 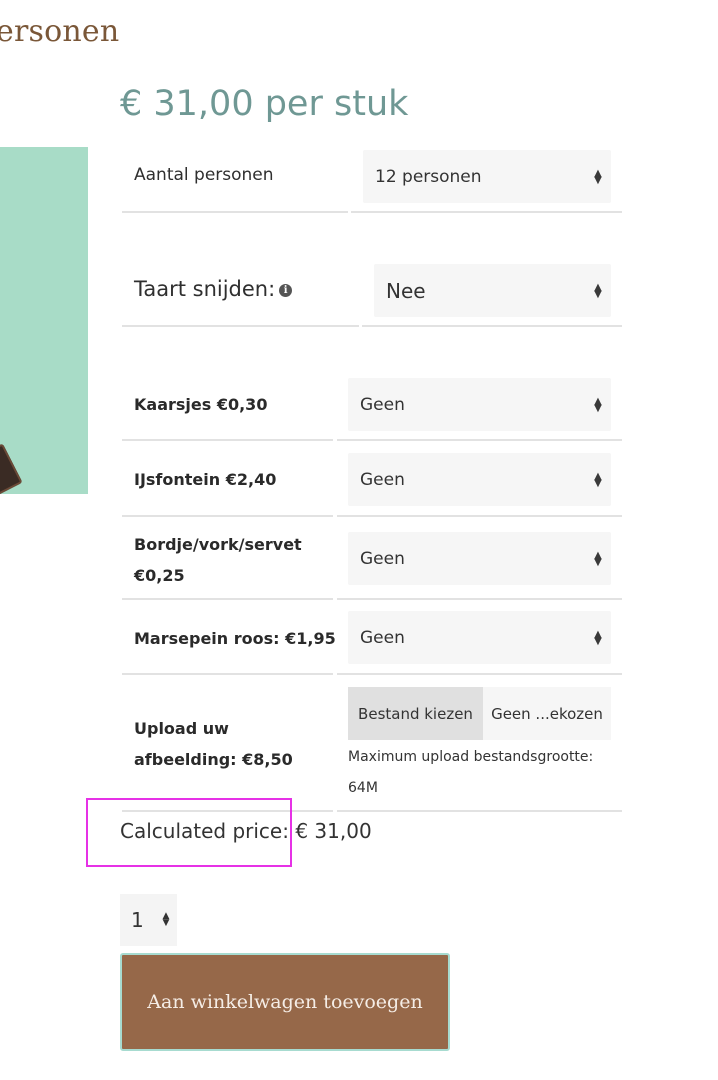 I want to click on file-upload-input: Bestand kiezen Geen ...ekozen, so click(x=479, y=713).